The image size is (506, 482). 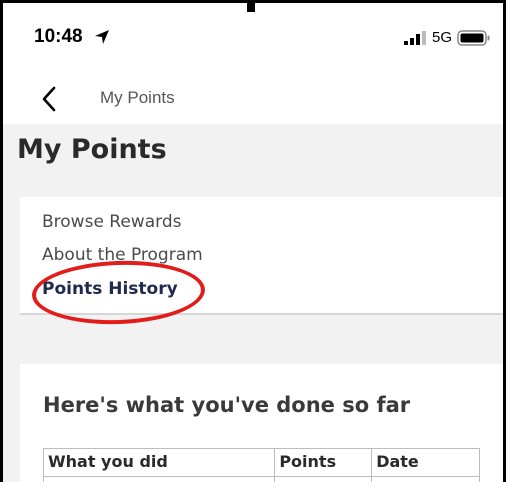 What do you see at coordinates (50, 99) in the screenshot?
I see `chevron-left-icon` at bounding box center [50, 99].